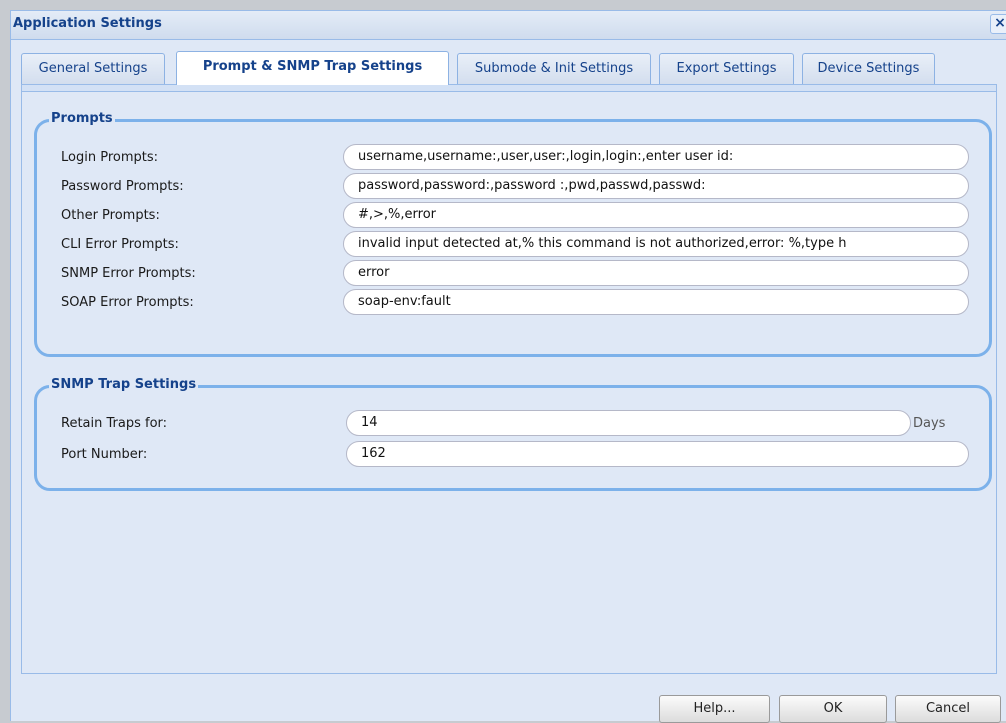  Describe the element at coordinates (656, 302) in the screenshot. I see `soap-error-prompts-input: soap-env:fault` at that location.